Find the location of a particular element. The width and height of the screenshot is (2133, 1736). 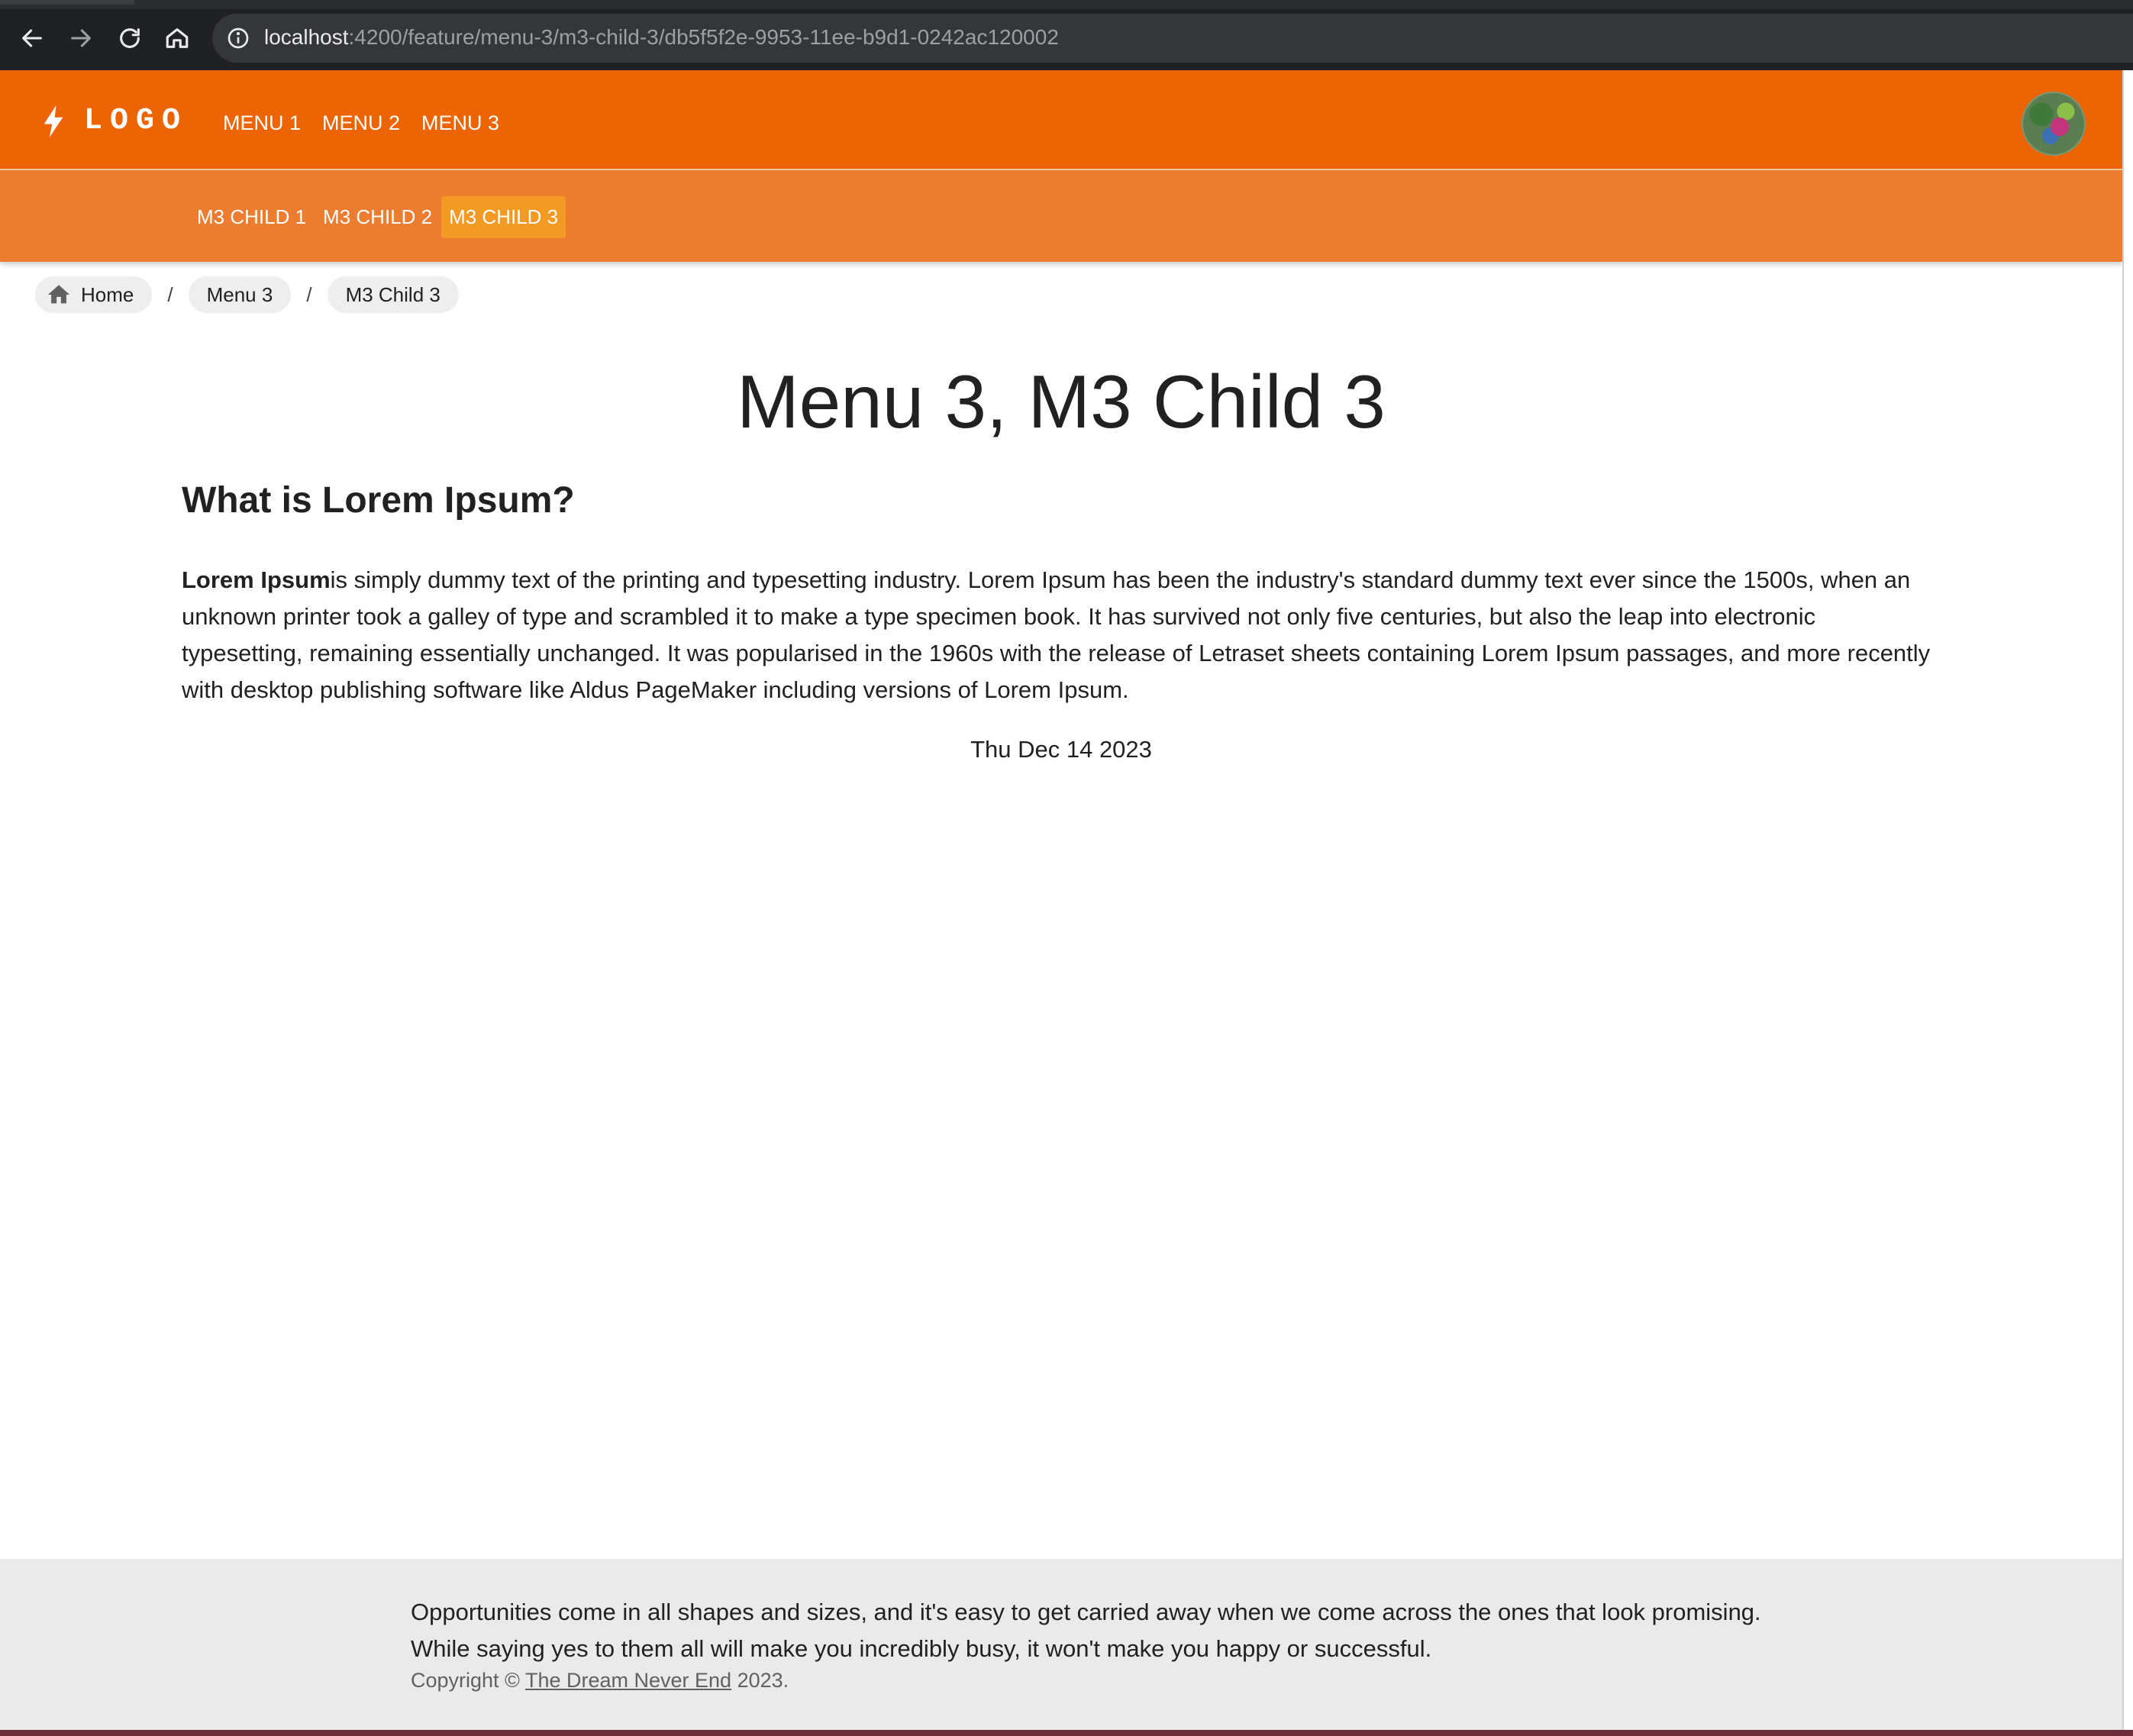

main-menu: MENU 1 MENU 2 MENU 3 is located at coordinates (361, 123).